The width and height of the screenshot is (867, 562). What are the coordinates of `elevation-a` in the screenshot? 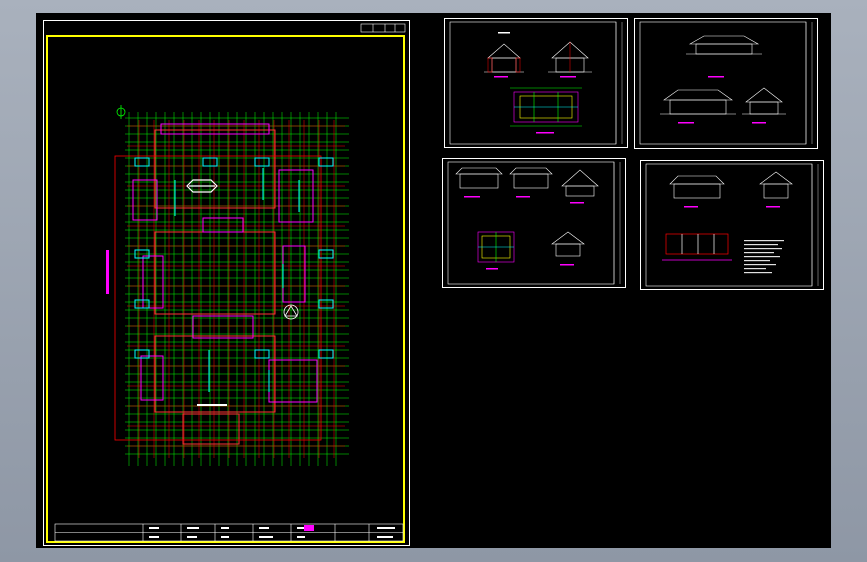 It's located at (479, 178).